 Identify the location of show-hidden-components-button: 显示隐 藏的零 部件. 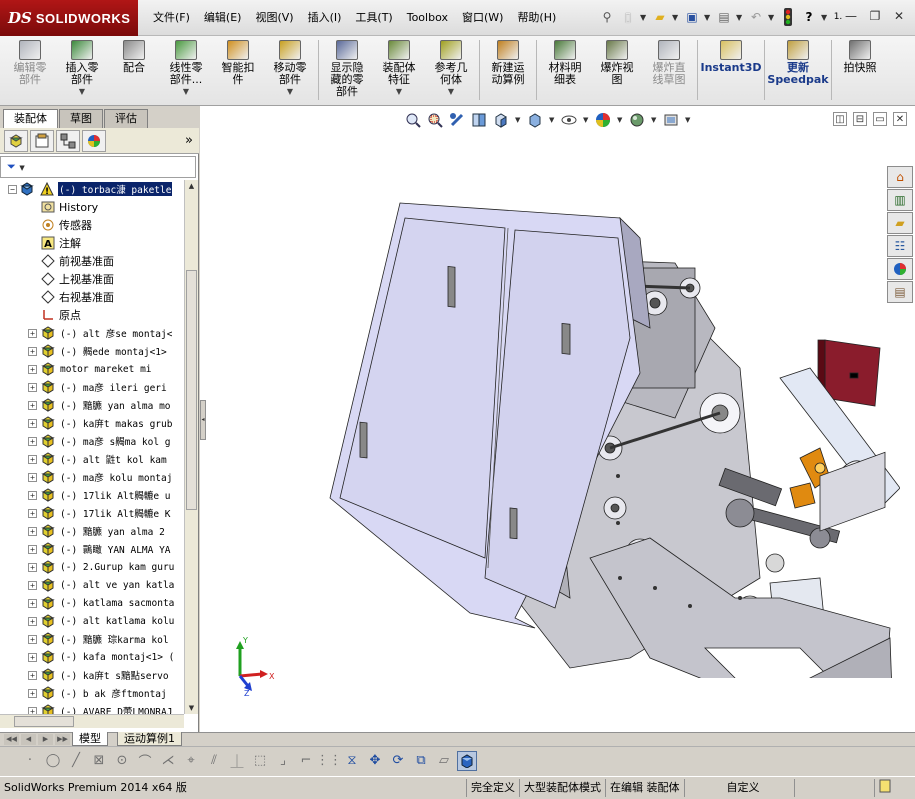
(347, 70).